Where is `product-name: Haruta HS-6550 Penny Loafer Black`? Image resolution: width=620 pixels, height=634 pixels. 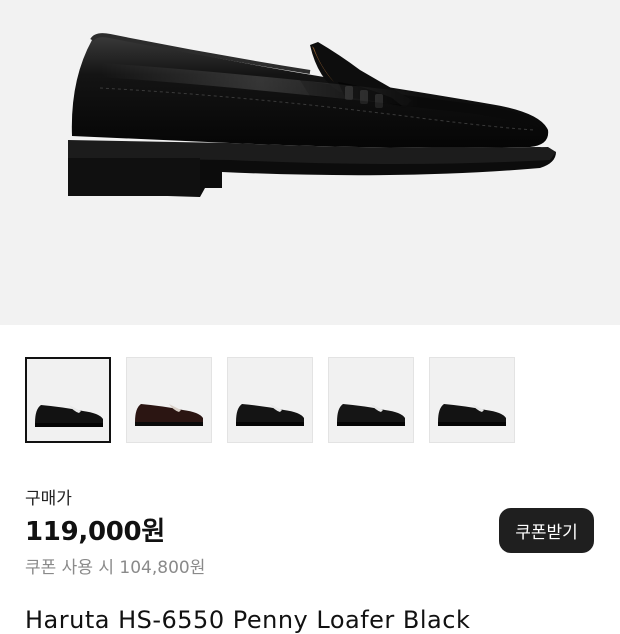 product-name: Haruta HS-6550 Penny Loafer Black is located at coordinates (248, 620).